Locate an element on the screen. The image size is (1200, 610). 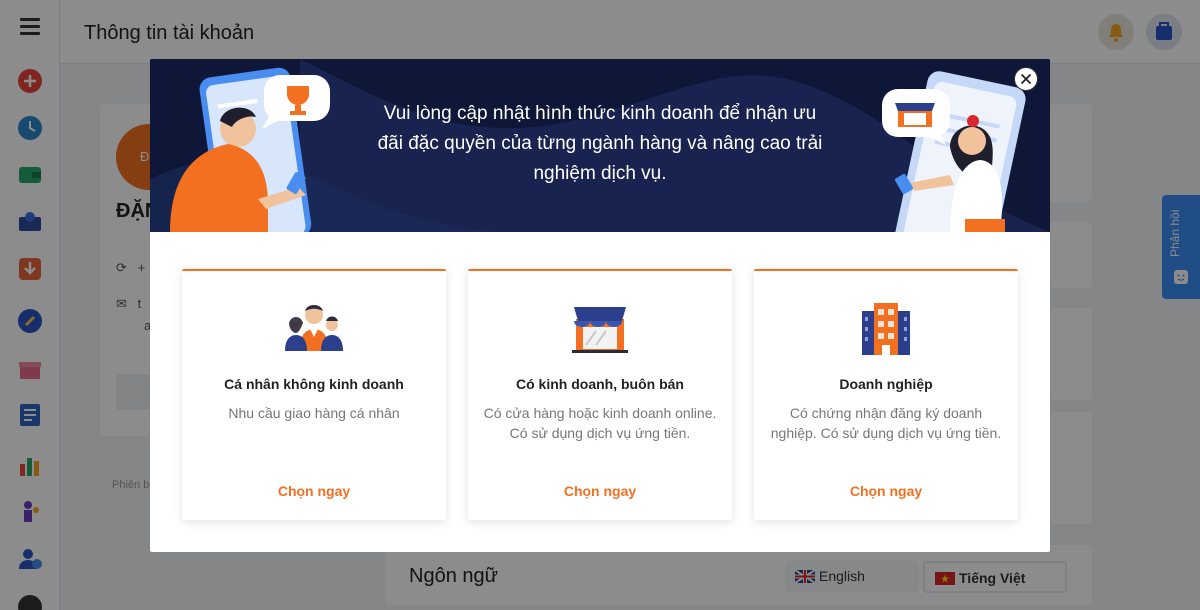
close-icon is located at coordinates (1026, 79).